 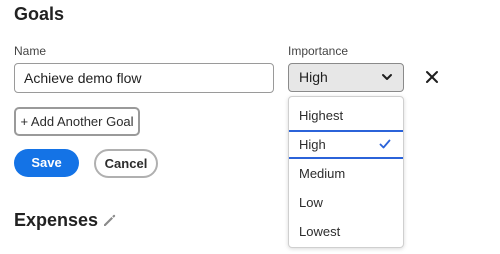 I want to click on add-another-goal-button: + Add Another Goal, so click(x=77, y=121).